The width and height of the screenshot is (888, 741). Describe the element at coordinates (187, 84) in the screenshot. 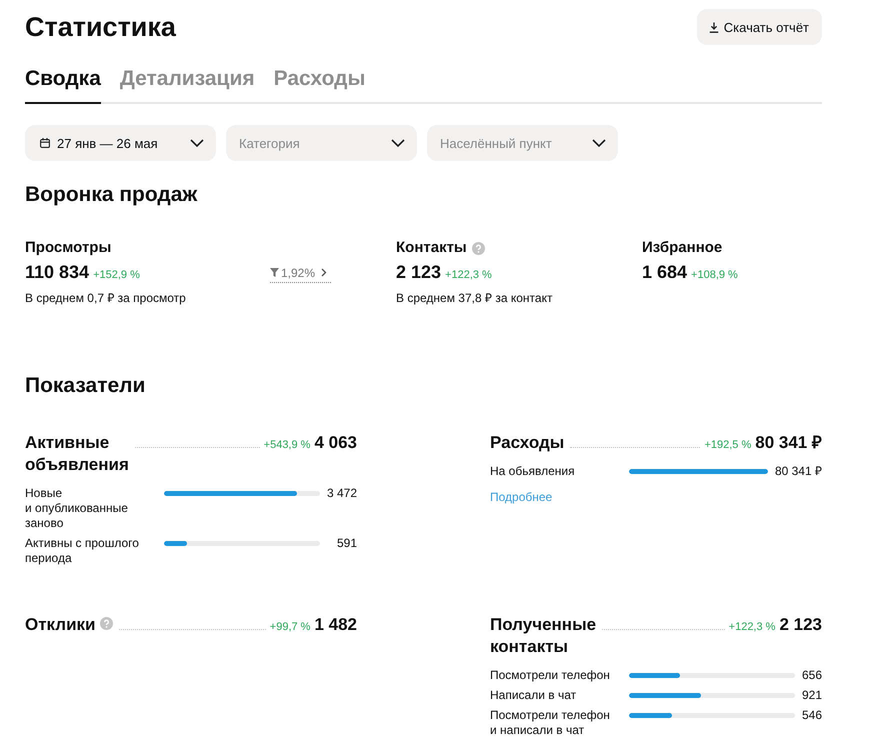

I see `tab: Детализация` at that location.